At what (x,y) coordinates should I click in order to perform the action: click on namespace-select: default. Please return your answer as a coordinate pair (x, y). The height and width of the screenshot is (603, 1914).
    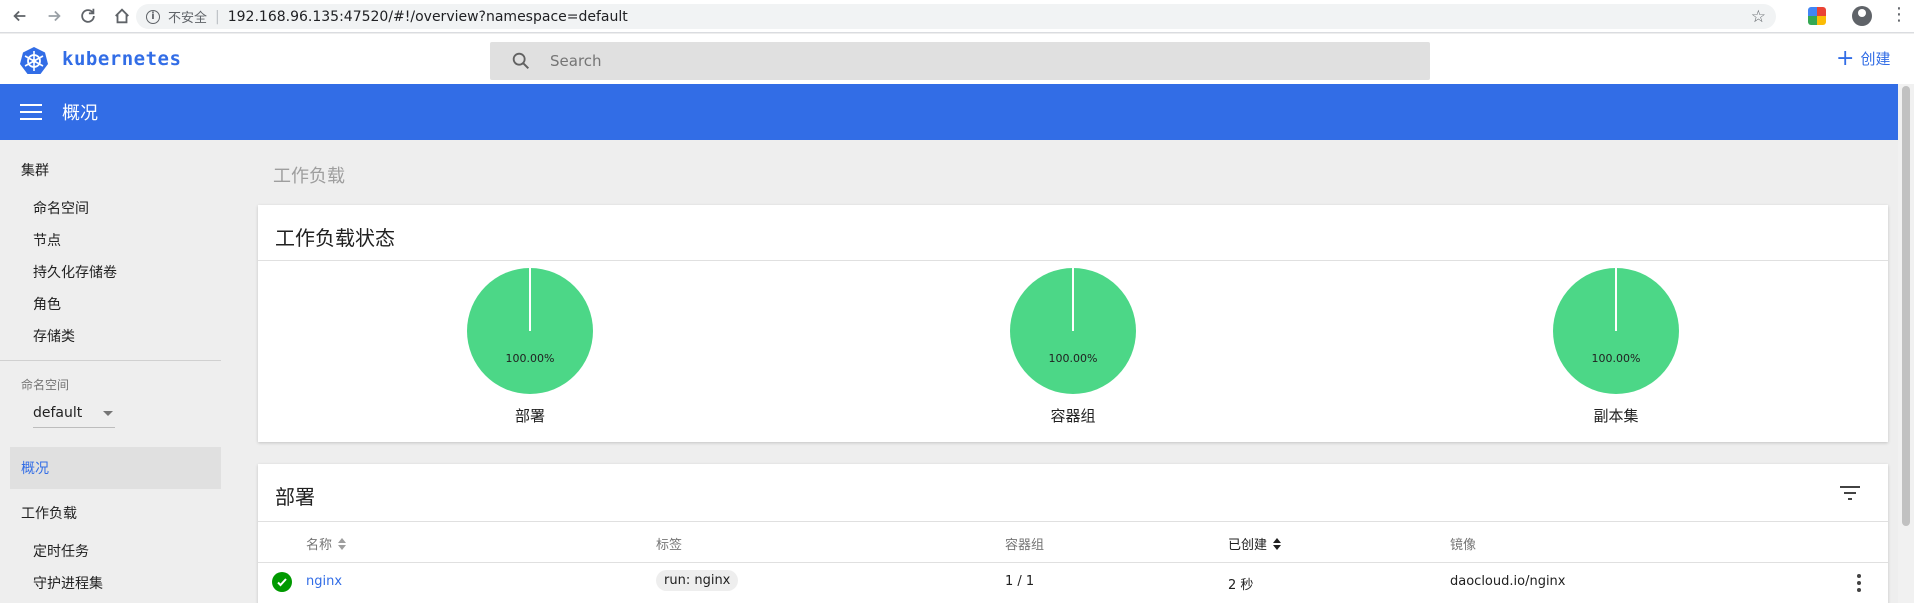
    Looking at the image, I should click on (74, 413).